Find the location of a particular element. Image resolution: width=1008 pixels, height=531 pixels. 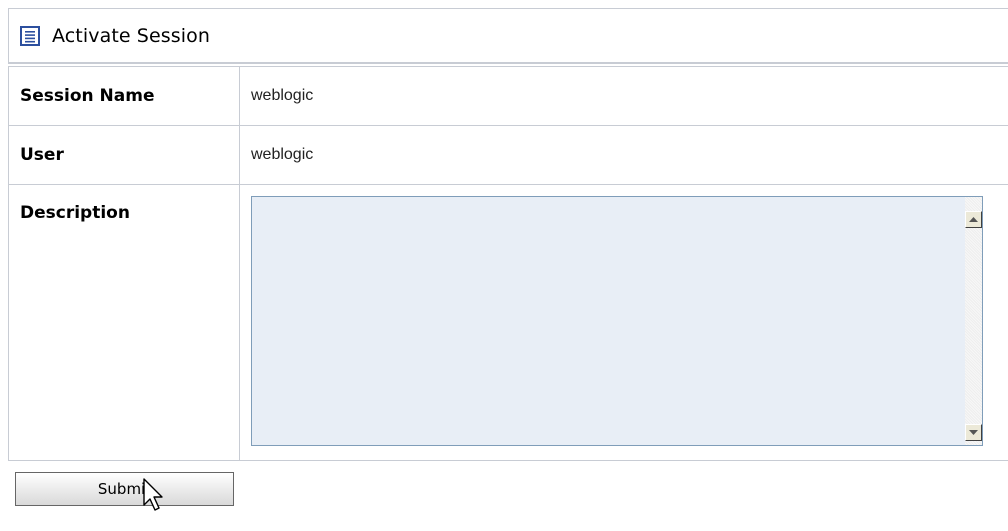

scroll-up-button is located at coordinates (973, 219).